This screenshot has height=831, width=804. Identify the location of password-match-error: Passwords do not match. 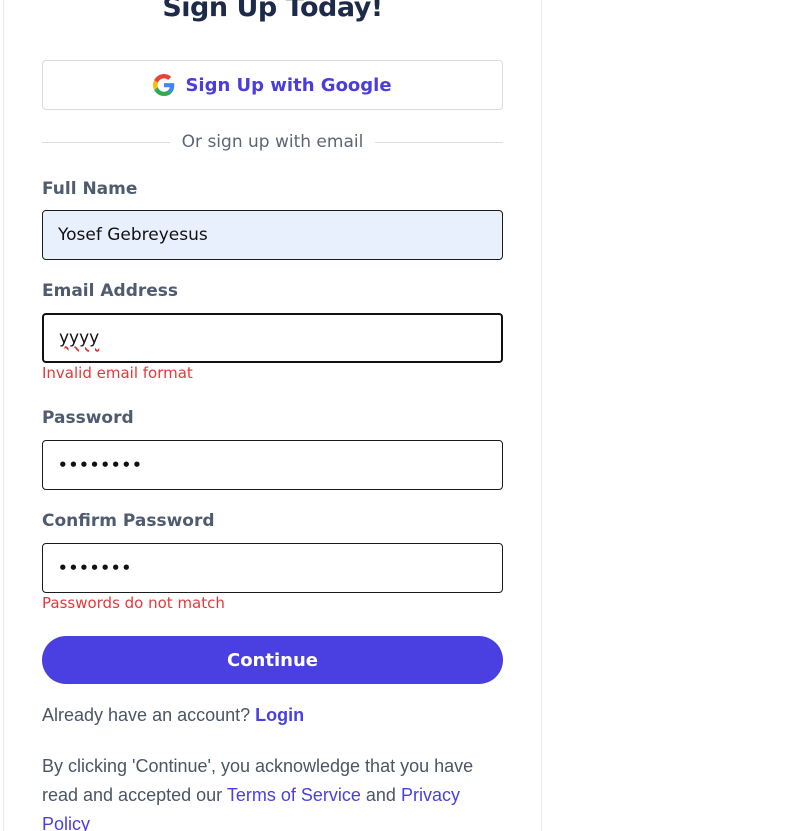
(133, 603).